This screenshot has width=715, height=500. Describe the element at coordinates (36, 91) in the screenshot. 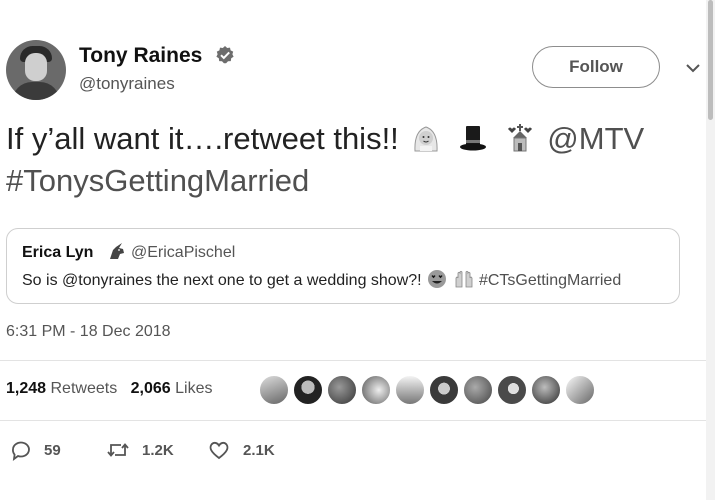

I see `avatar-body` at that location.